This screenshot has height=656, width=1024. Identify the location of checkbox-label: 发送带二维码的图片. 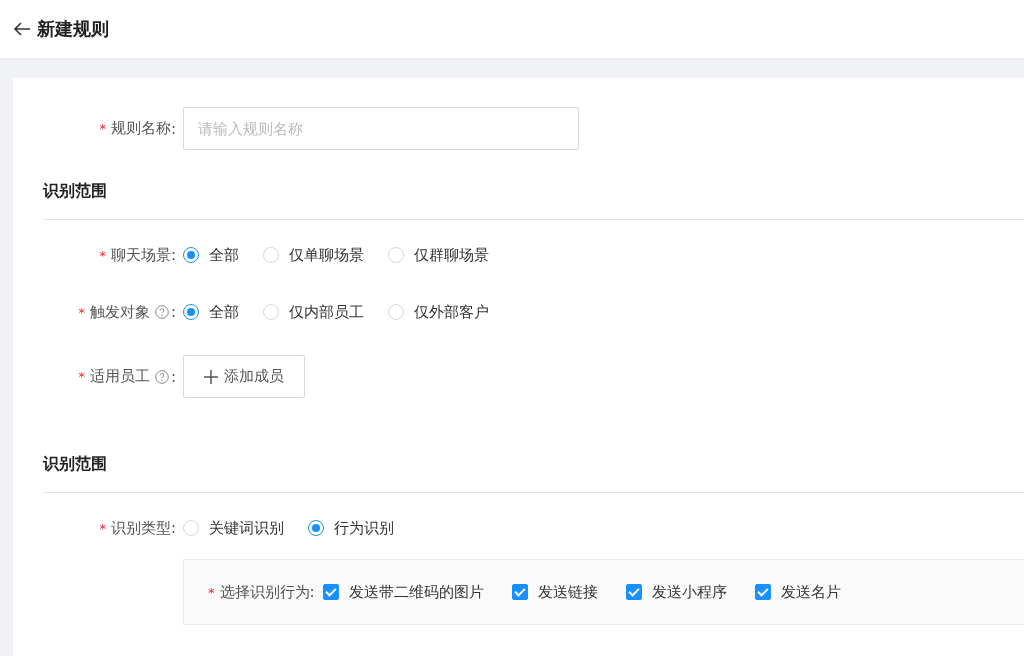
(416, 592).